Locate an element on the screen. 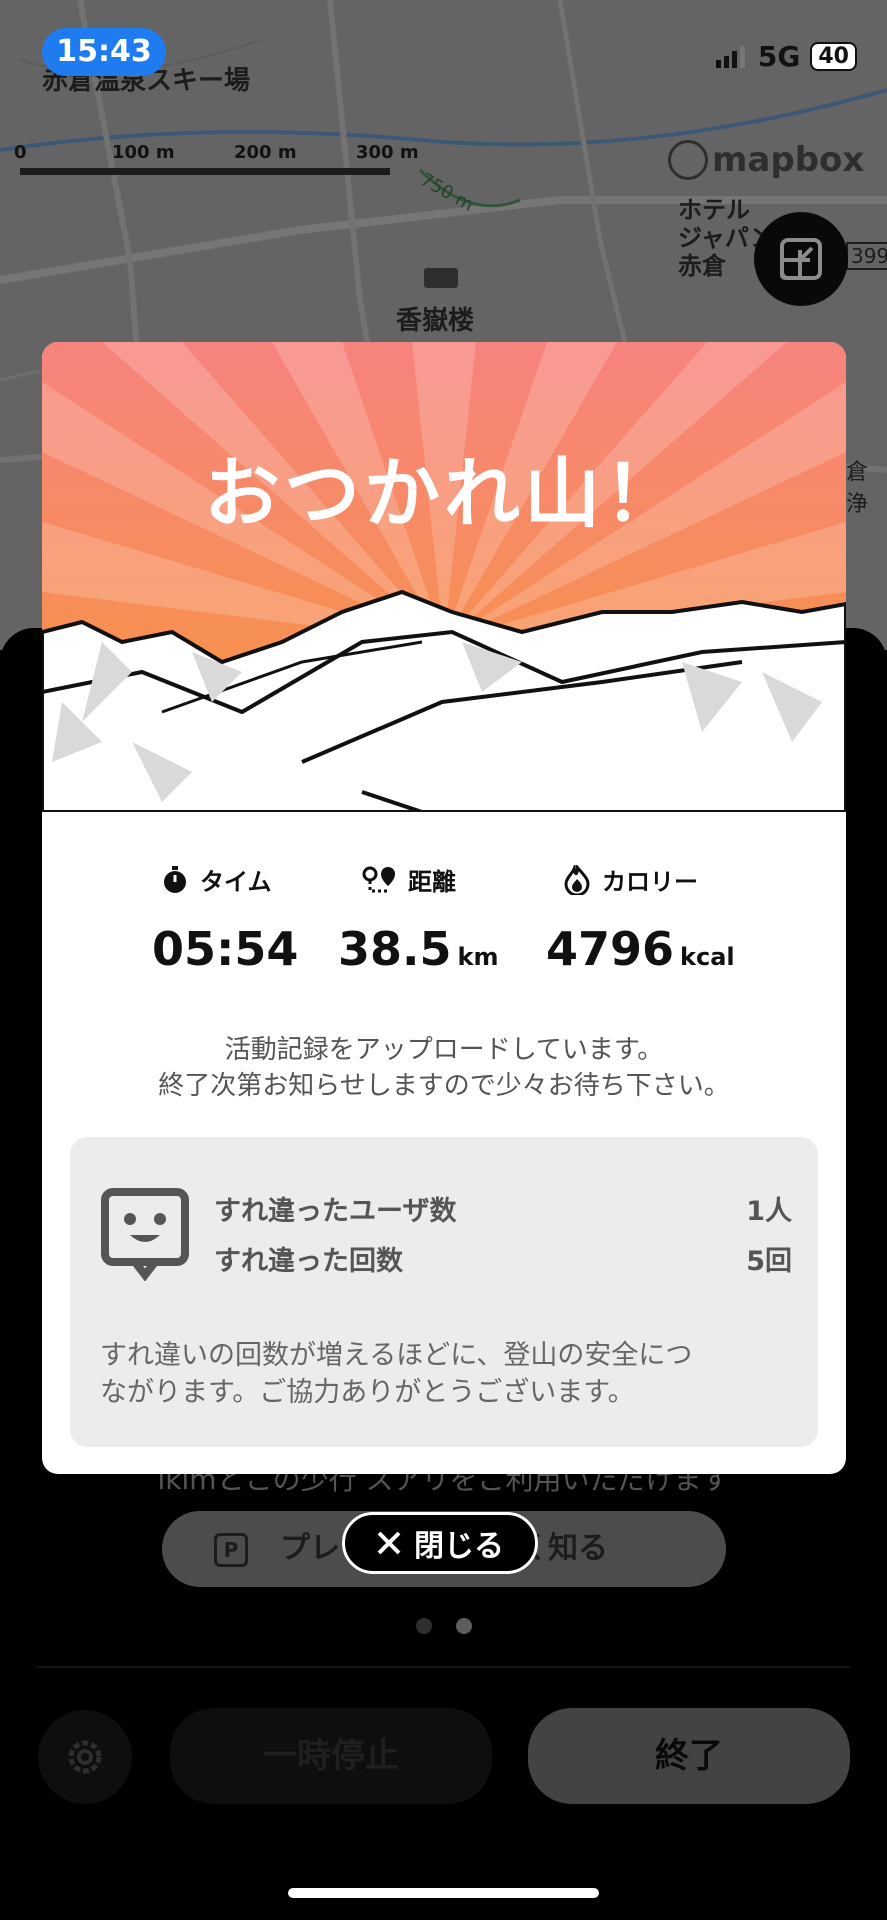  battery-icon: 40 is located at coordinates (833, 56).